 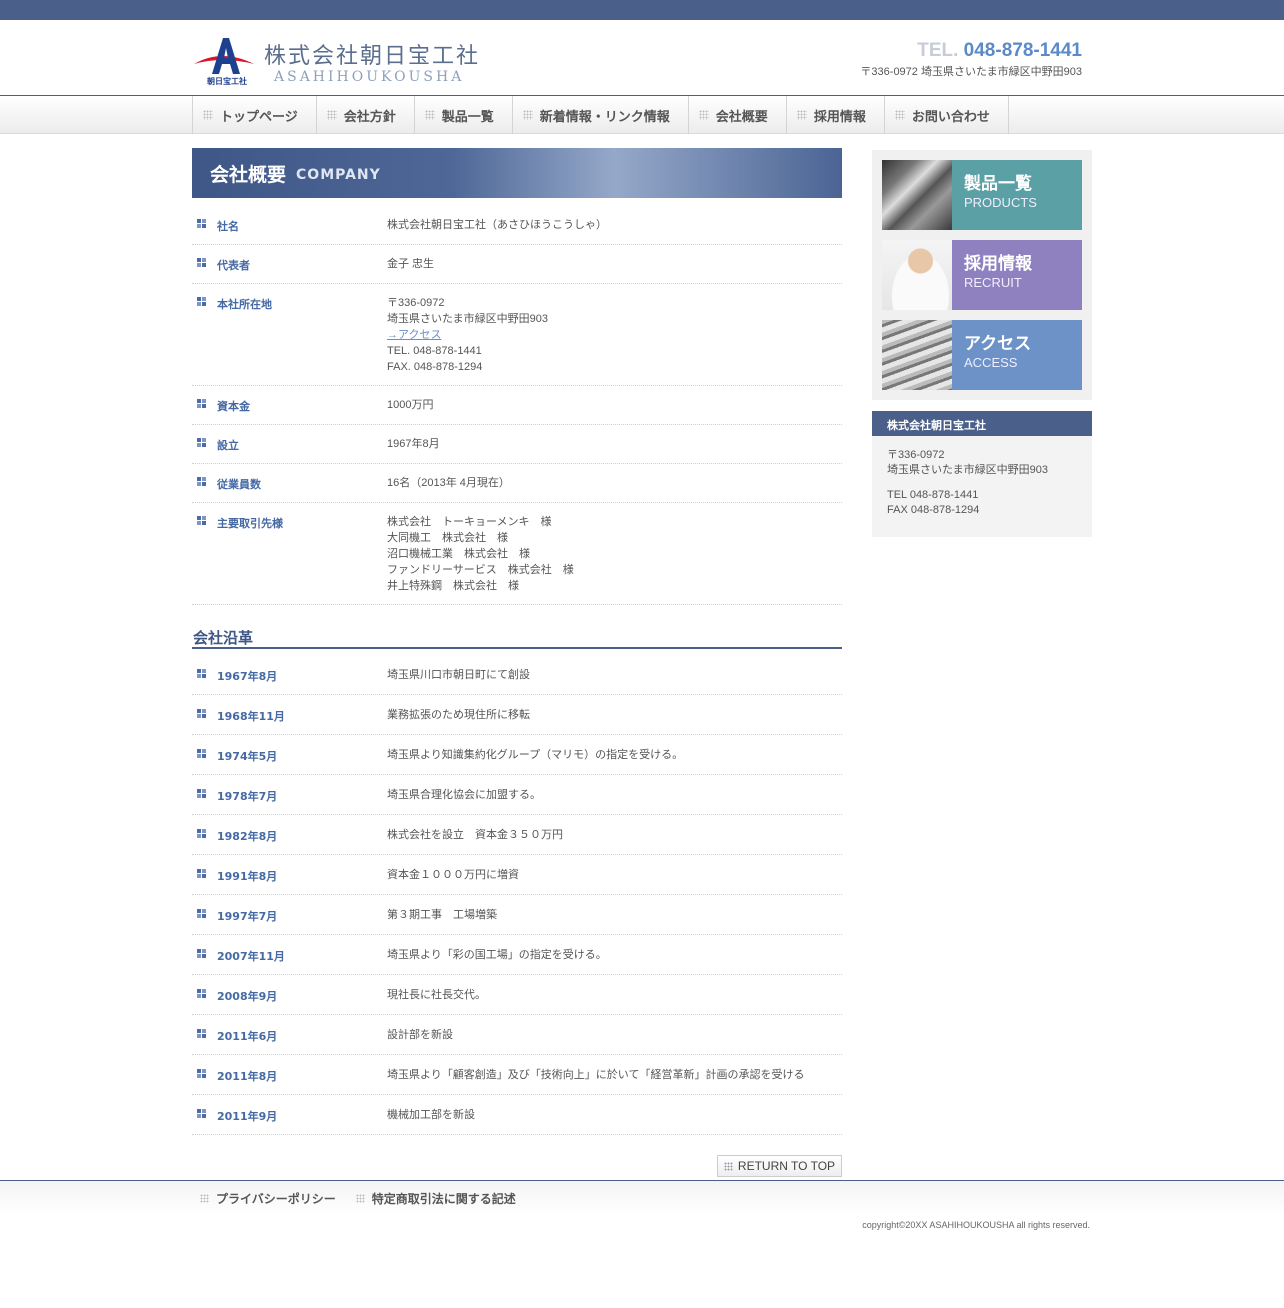 What do you see at coordinates (604, 117) in the screenshot?
I see `nav-label: 新着情報・リンク情報` at bounding box center [604, 117].